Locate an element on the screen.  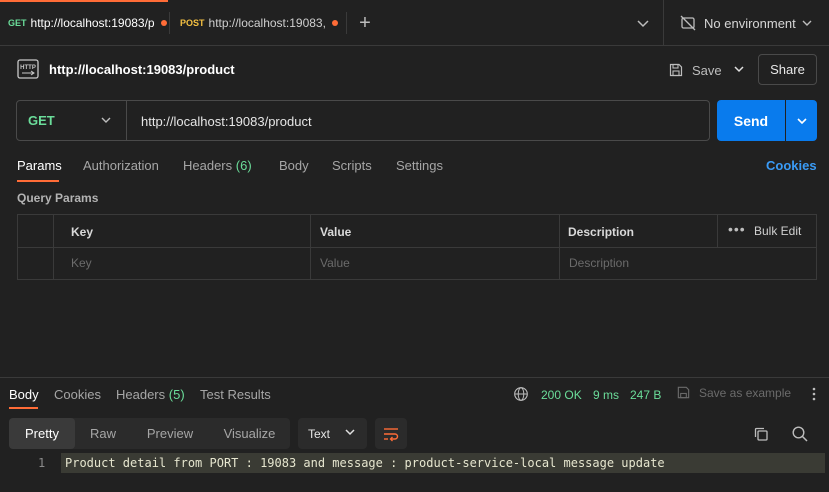
send-options-button is located at coordinates (801, 120).